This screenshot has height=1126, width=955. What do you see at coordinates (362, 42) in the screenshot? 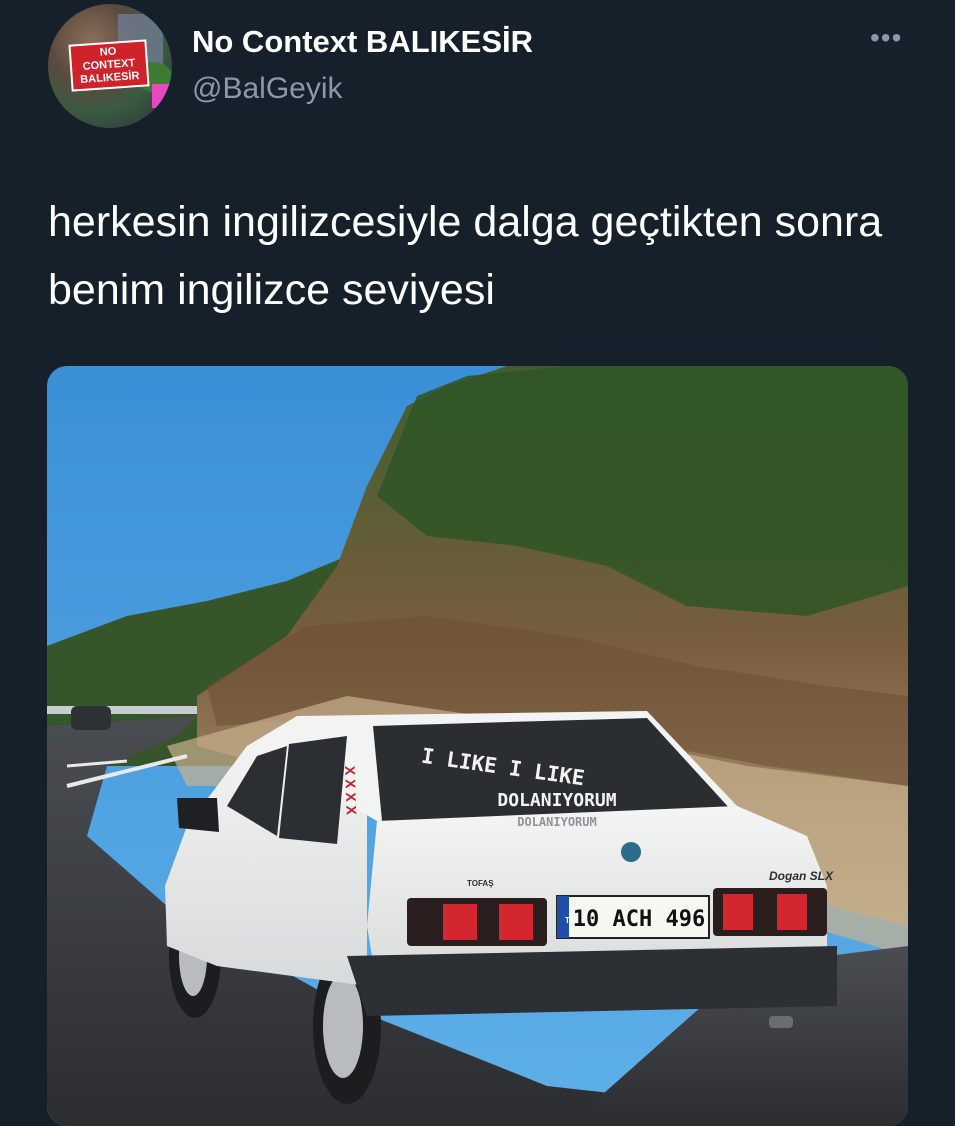
I see `display-name: No Context BALIKESİR` at bounding box center [362, 42].